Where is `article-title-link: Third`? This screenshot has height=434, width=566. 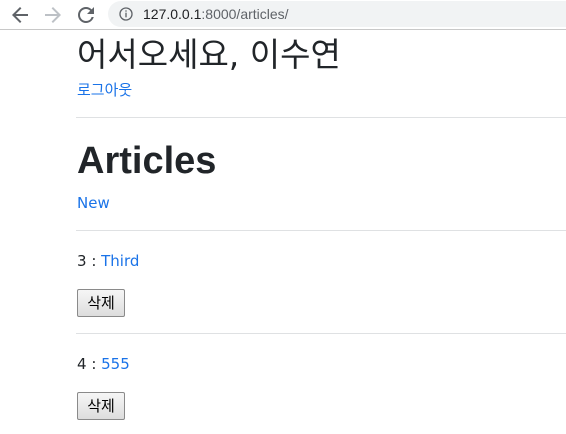
article-title-link: Third is located at coordinates (120, 261).